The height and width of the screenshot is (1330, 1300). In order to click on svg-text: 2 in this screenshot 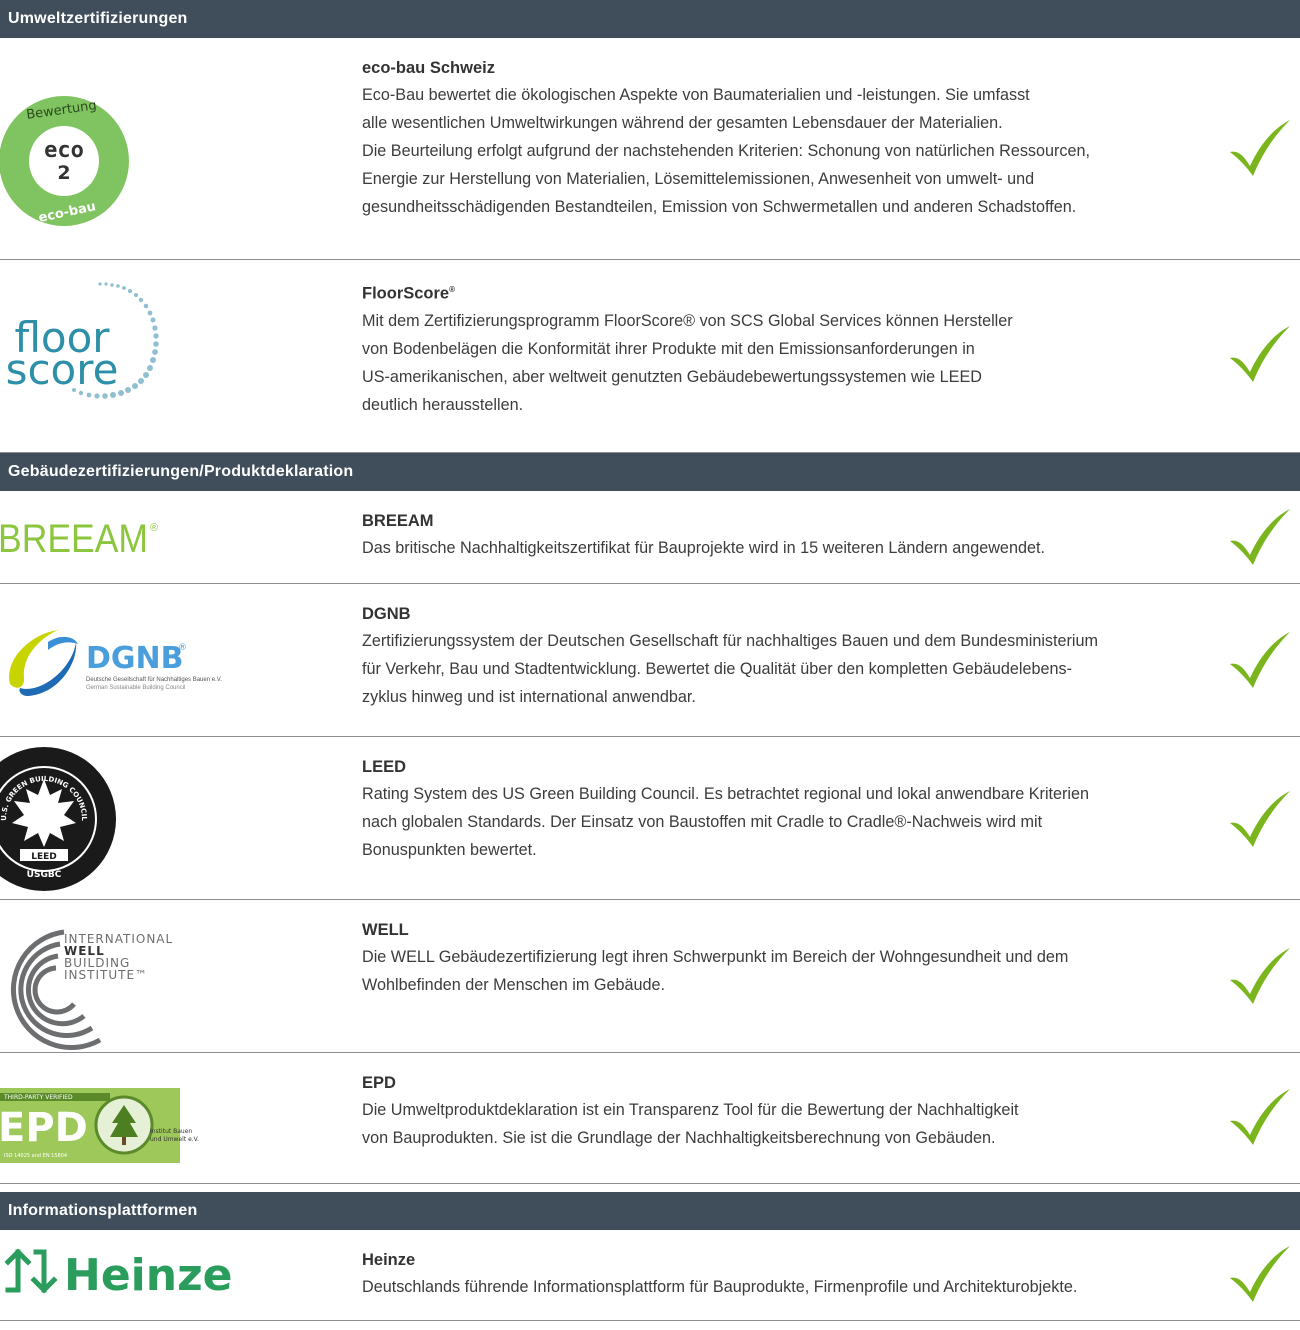, I will do `click(63, 173)`.